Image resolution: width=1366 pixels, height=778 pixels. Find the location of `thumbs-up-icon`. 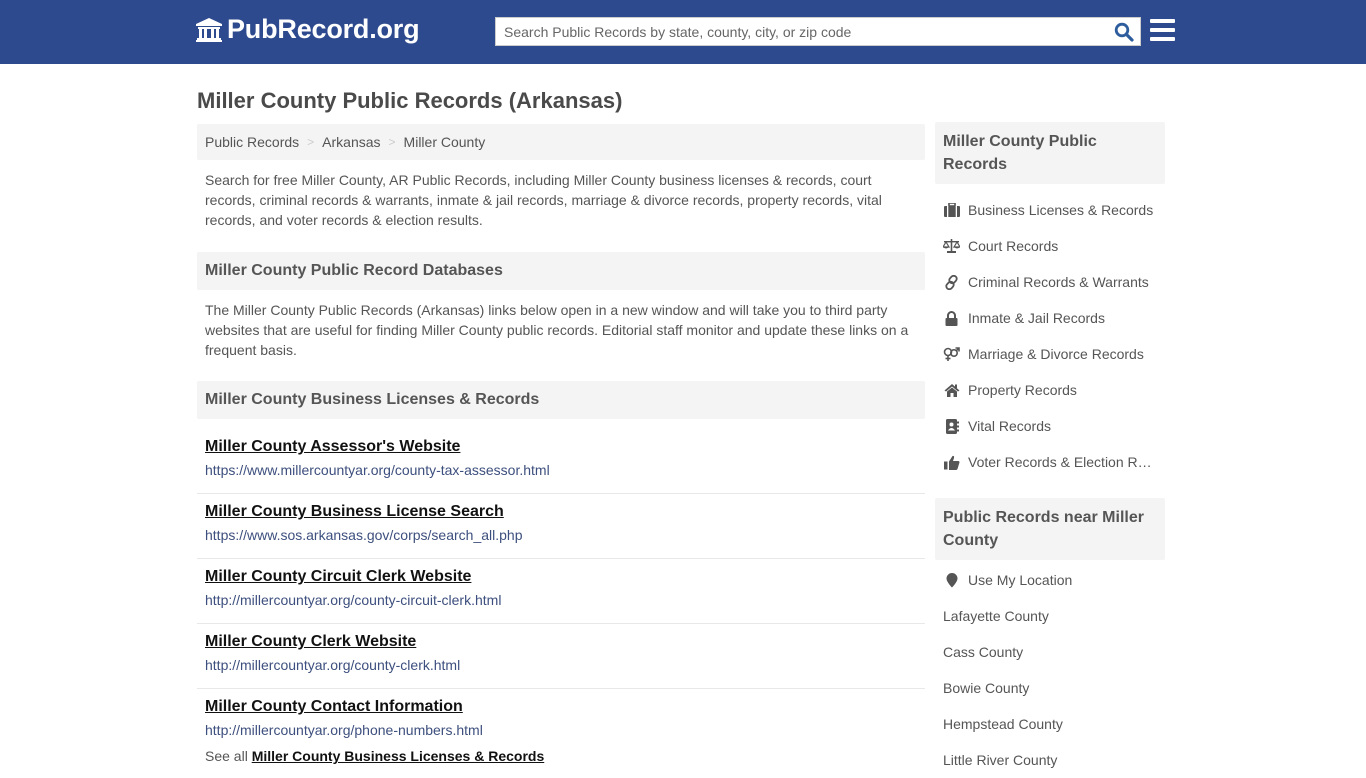

thumbs-up-icon is located at coordinates (951, 462).